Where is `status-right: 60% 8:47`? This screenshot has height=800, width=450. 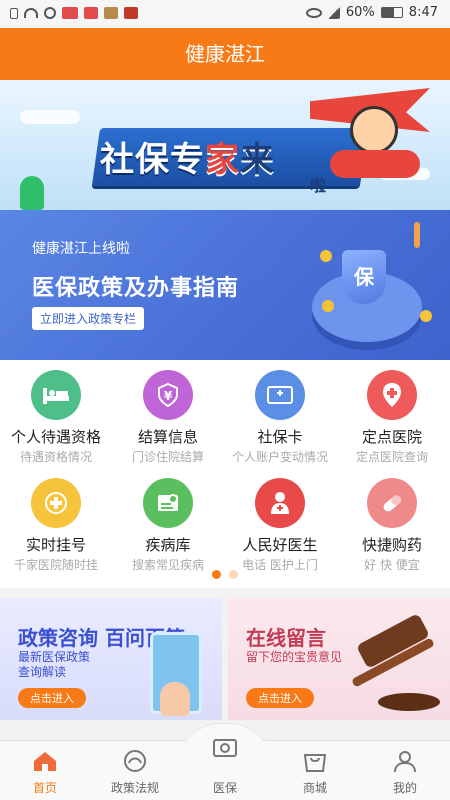
status-right: 60% 8:47 is located at coordinates (371, 12).